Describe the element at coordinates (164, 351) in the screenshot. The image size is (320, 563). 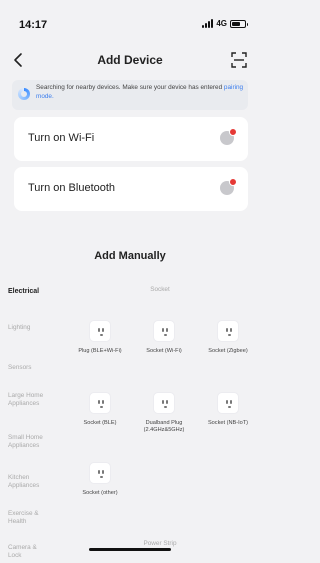
I see `device-name: Socket (Wi-Fi)` at that location.